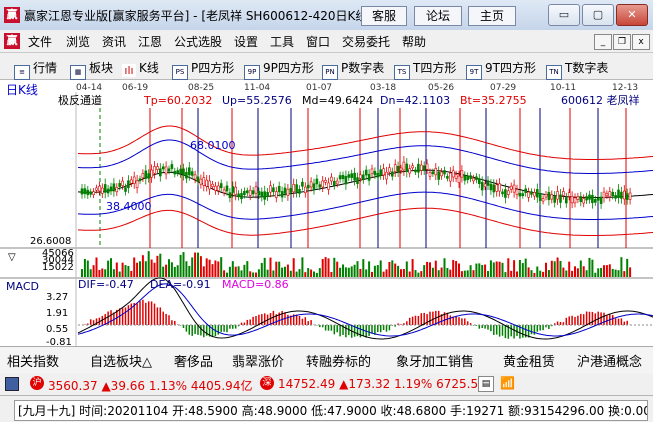 The width and height of the screenshot is (653, 422). Describe the element at coordinates (337, 100) in the screenshot. I see `md-value: Md=49.6424` at that location.